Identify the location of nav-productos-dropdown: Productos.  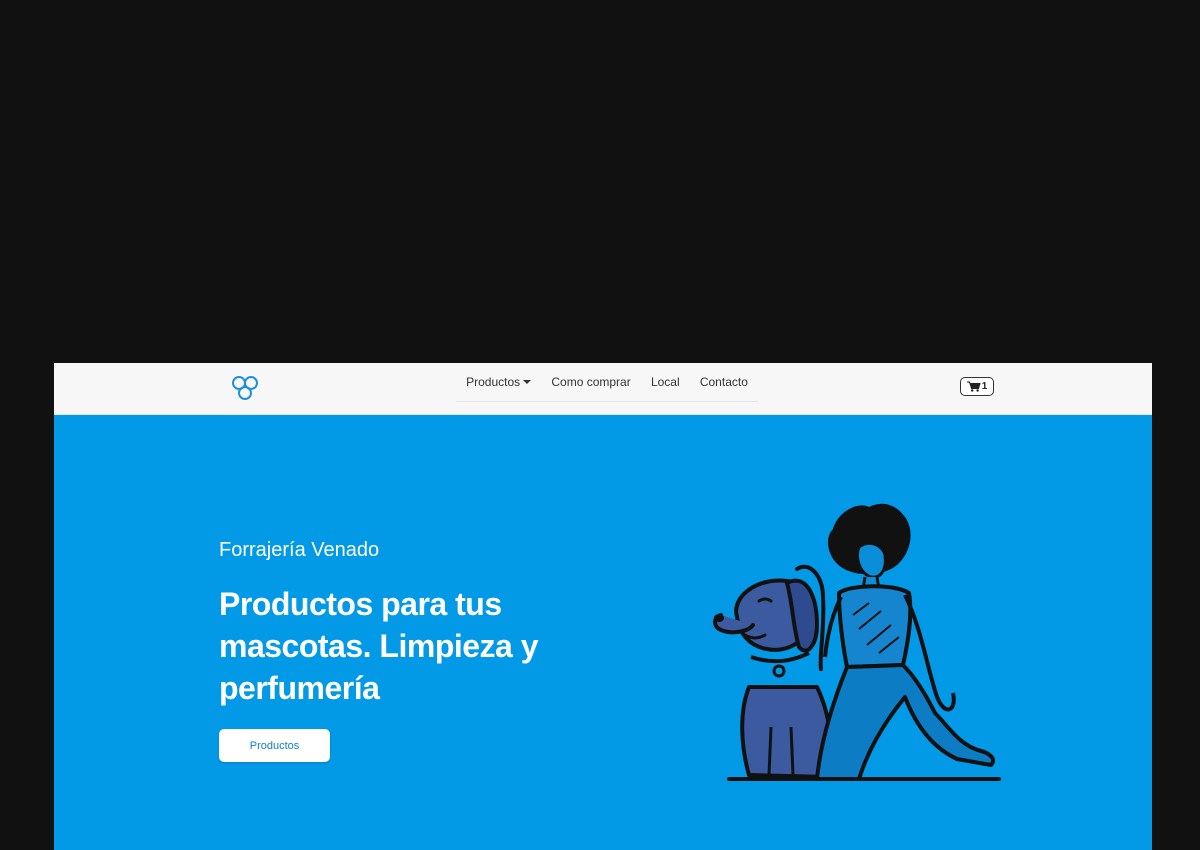
(499, 382).